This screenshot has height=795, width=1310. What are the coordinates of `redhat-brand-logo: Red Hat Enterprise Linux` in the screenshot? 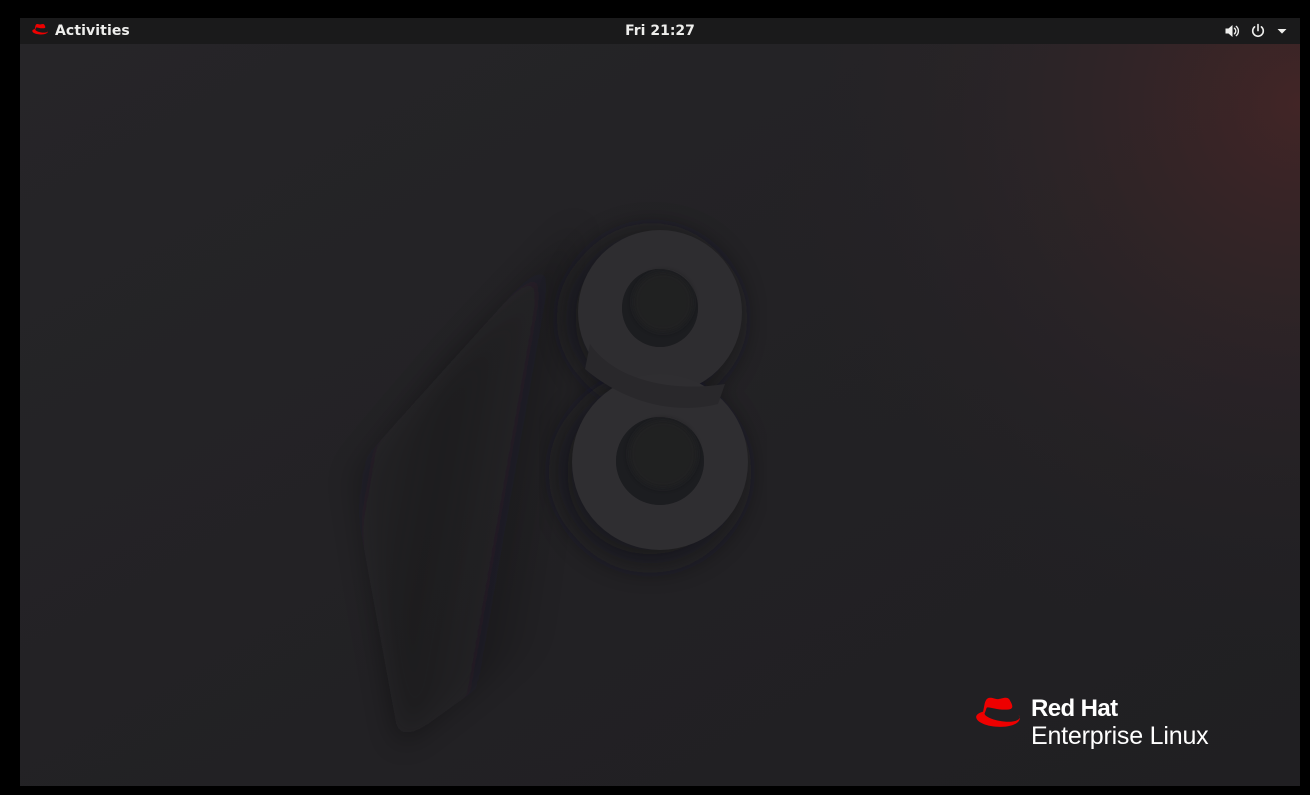 It's located at (1092, 722).